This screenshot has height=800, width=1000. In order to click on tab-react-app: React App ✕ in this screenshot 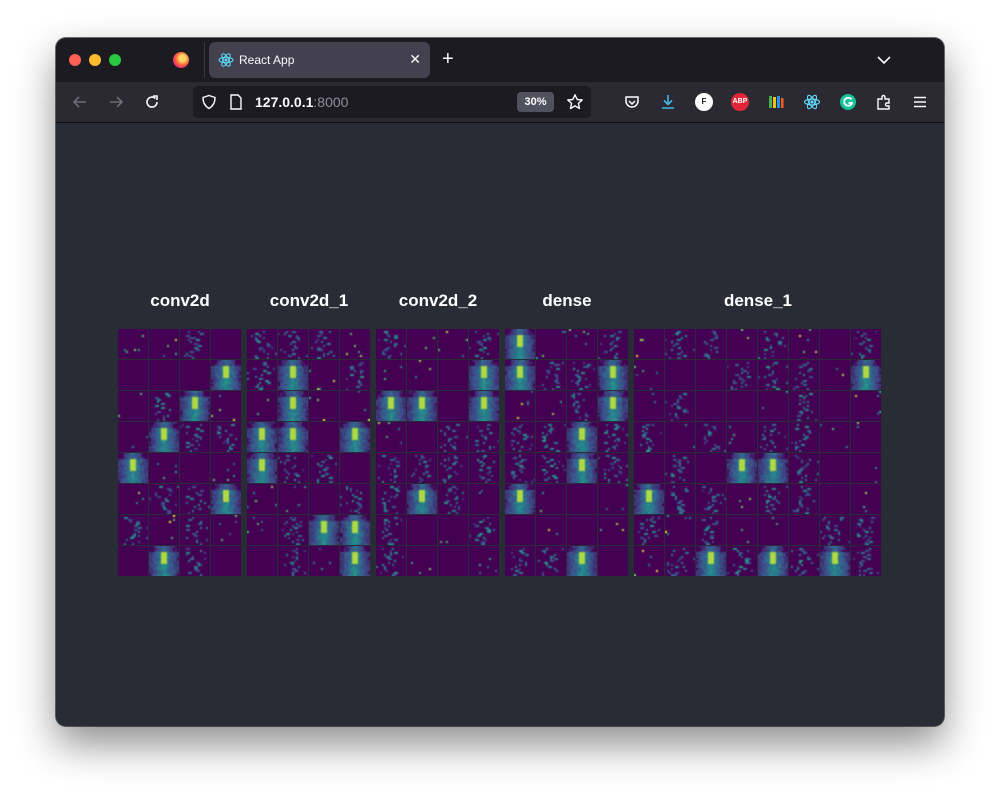, I will do `click(319, 60)`.